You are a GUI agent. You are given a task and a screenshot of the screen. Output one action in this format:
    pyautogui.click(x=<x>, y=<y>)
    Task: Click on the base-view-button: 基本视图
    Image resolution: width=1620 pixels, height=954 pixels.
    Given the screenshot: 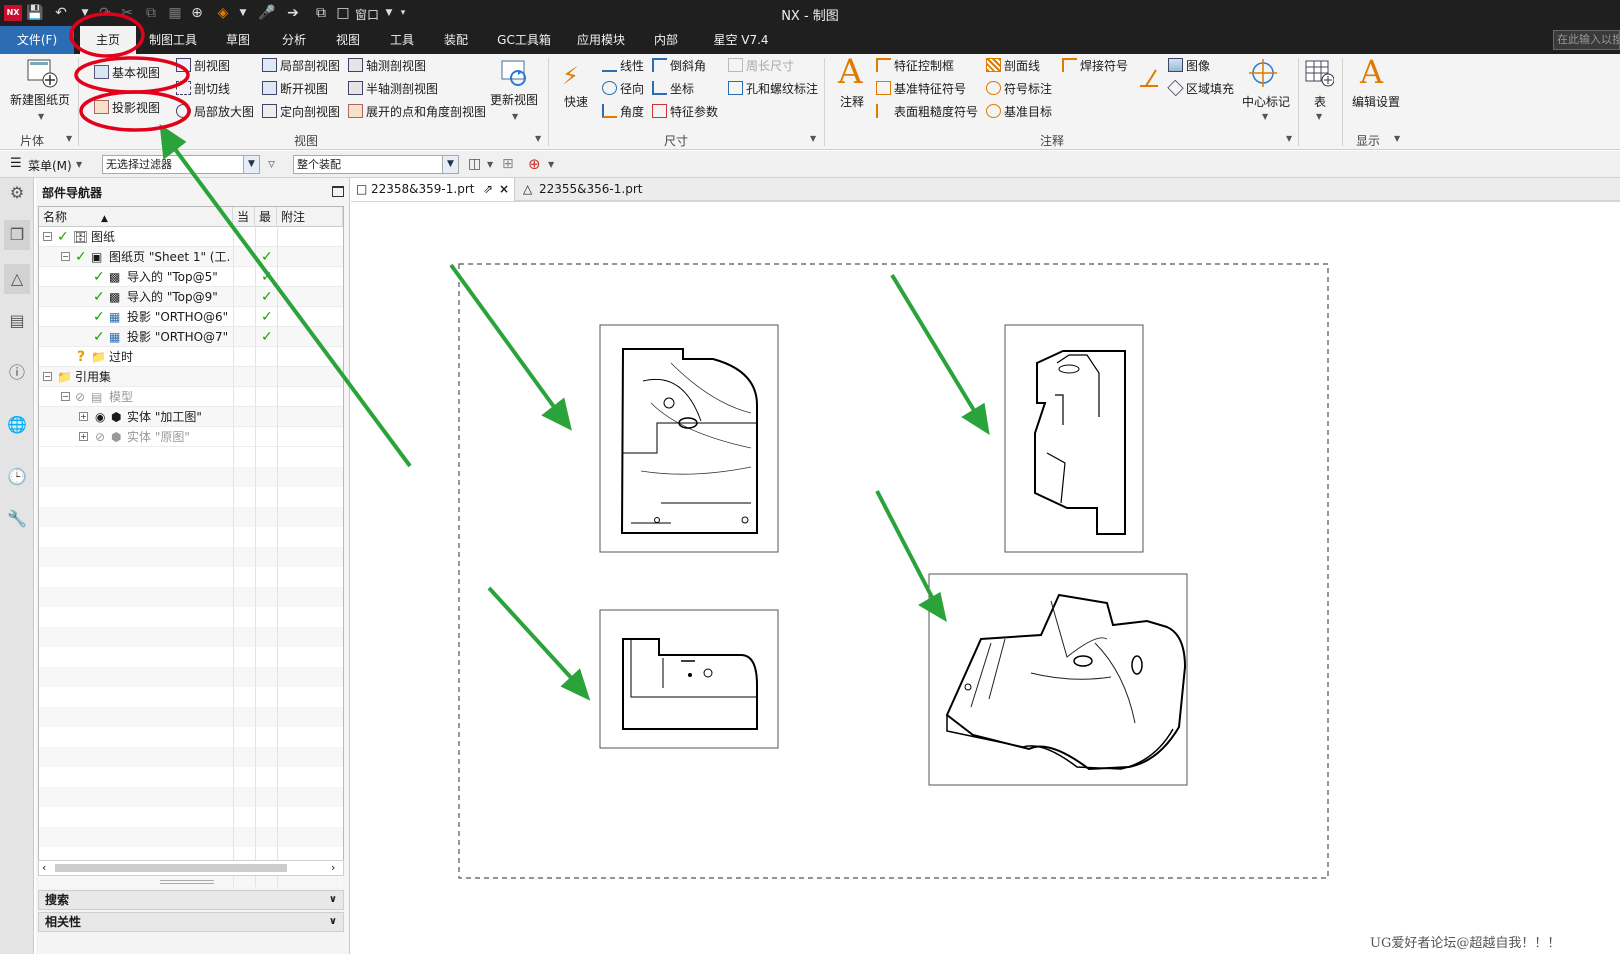 What is the action you would take?
    pyautogui.click(x=127, y=73)
    